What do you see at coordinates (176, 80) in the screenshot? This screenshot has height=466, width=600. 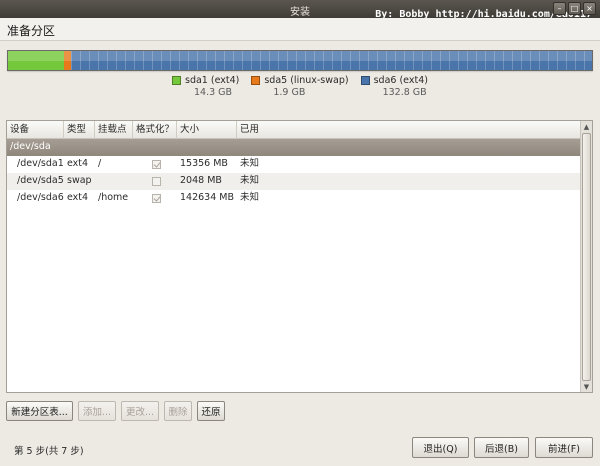 I see `legend-swatch-sda1` at bounding box center [176, 80].